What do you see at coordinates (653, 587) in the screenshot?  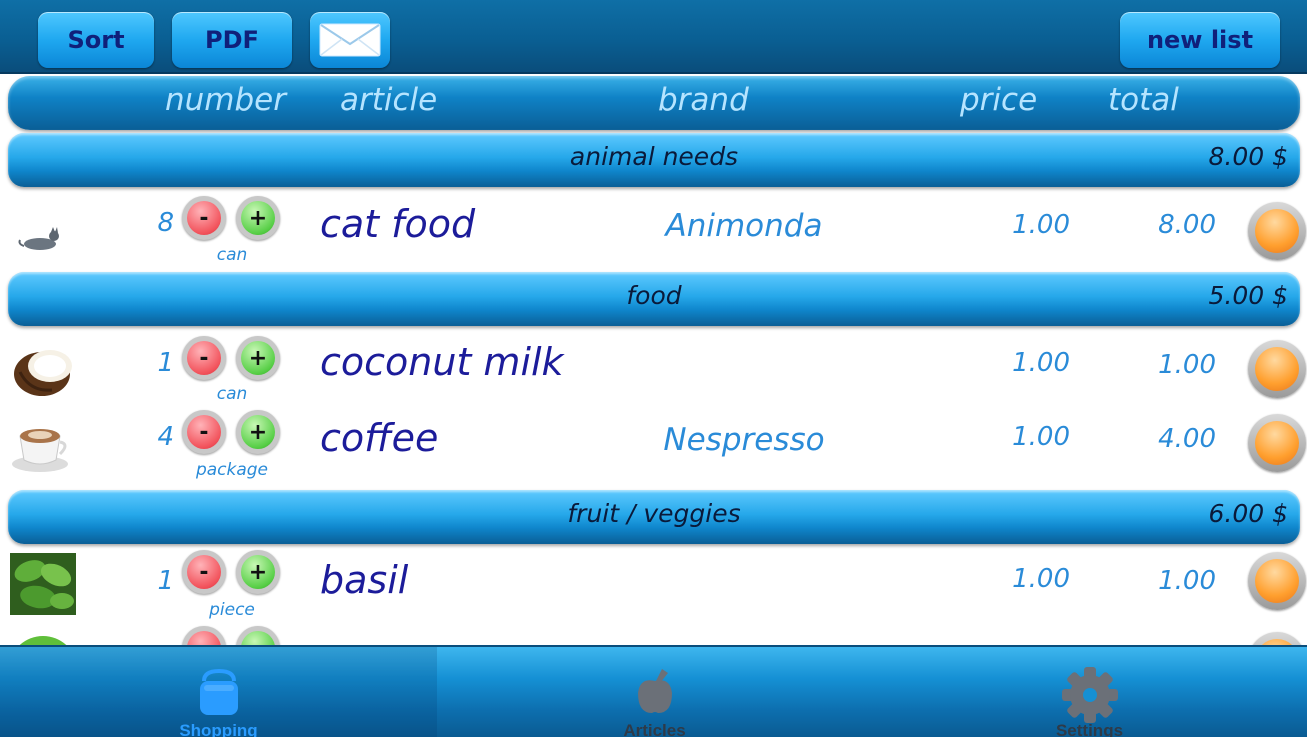 I see `list-item: 1 - + piece basil 1.00 1.00` at bounding box center [653, 587].